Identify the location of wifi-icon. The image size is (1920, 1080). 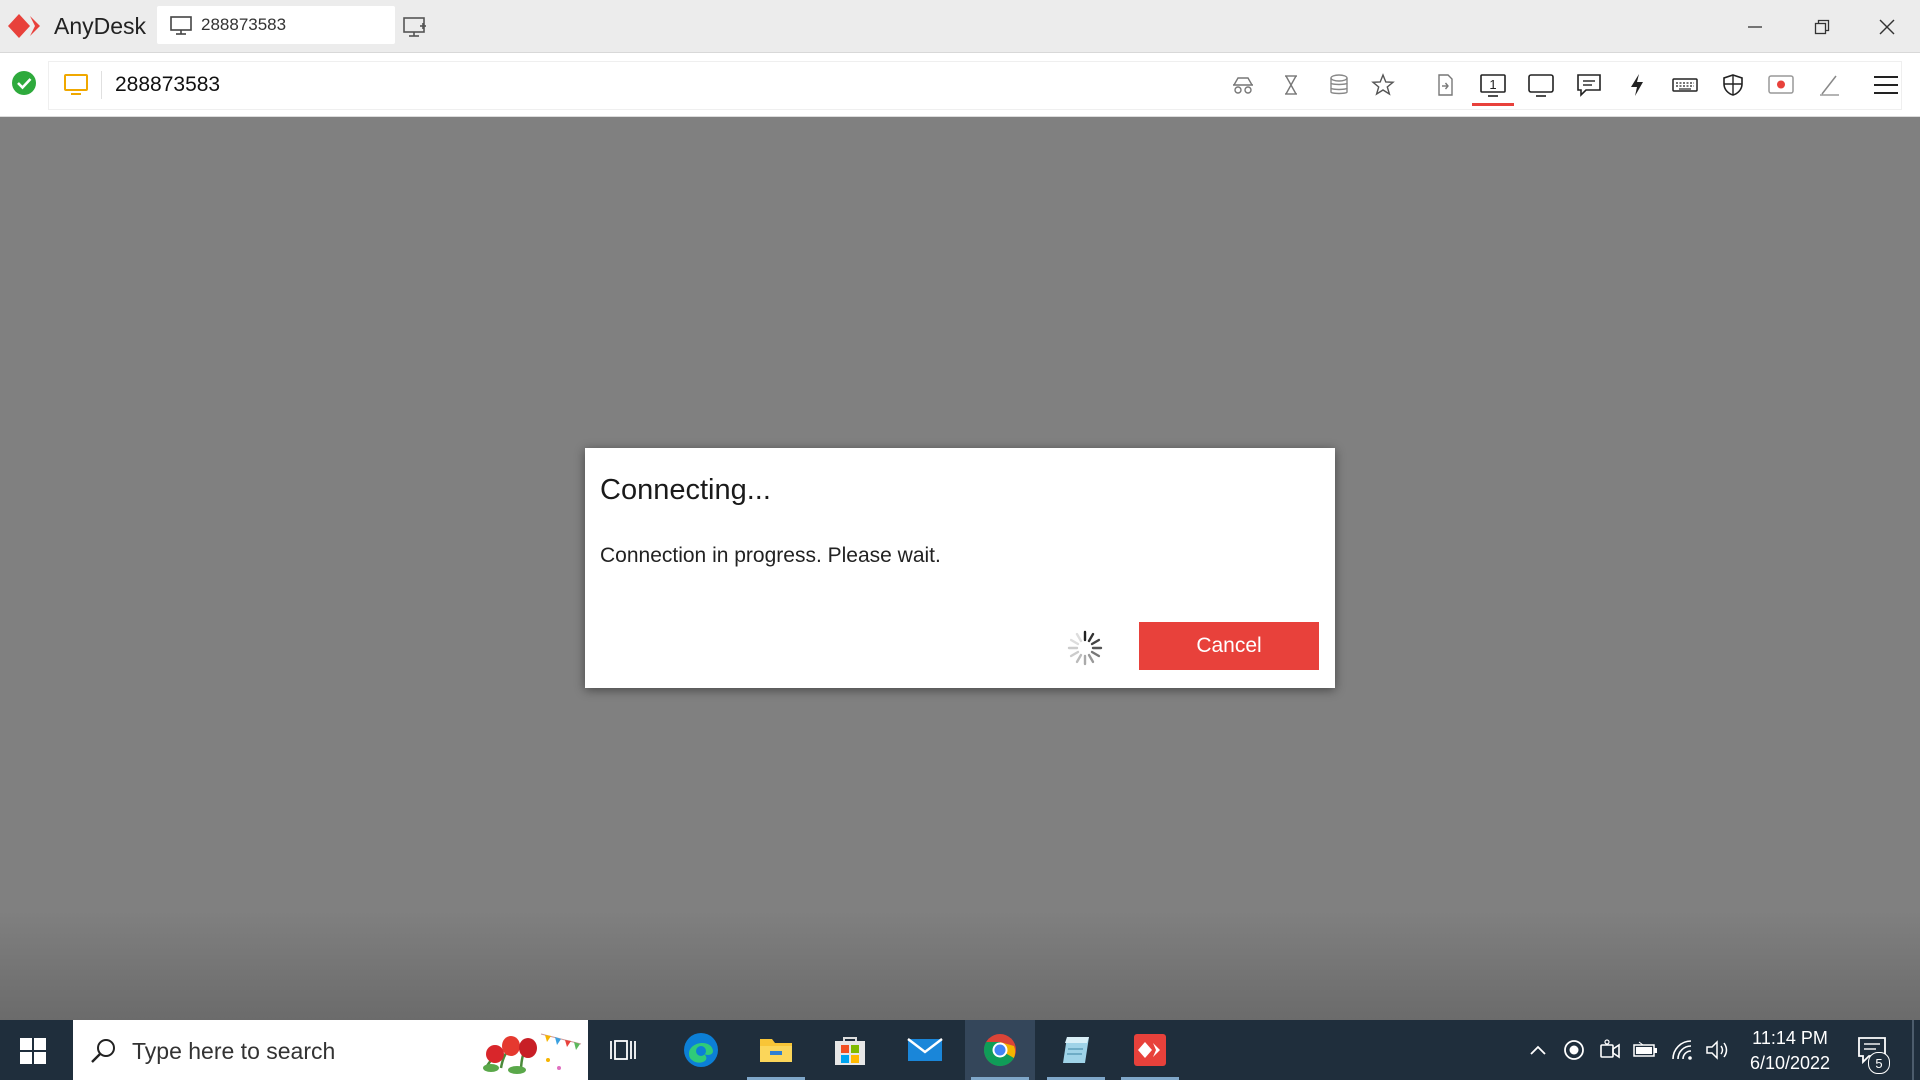
(1682, 1050).